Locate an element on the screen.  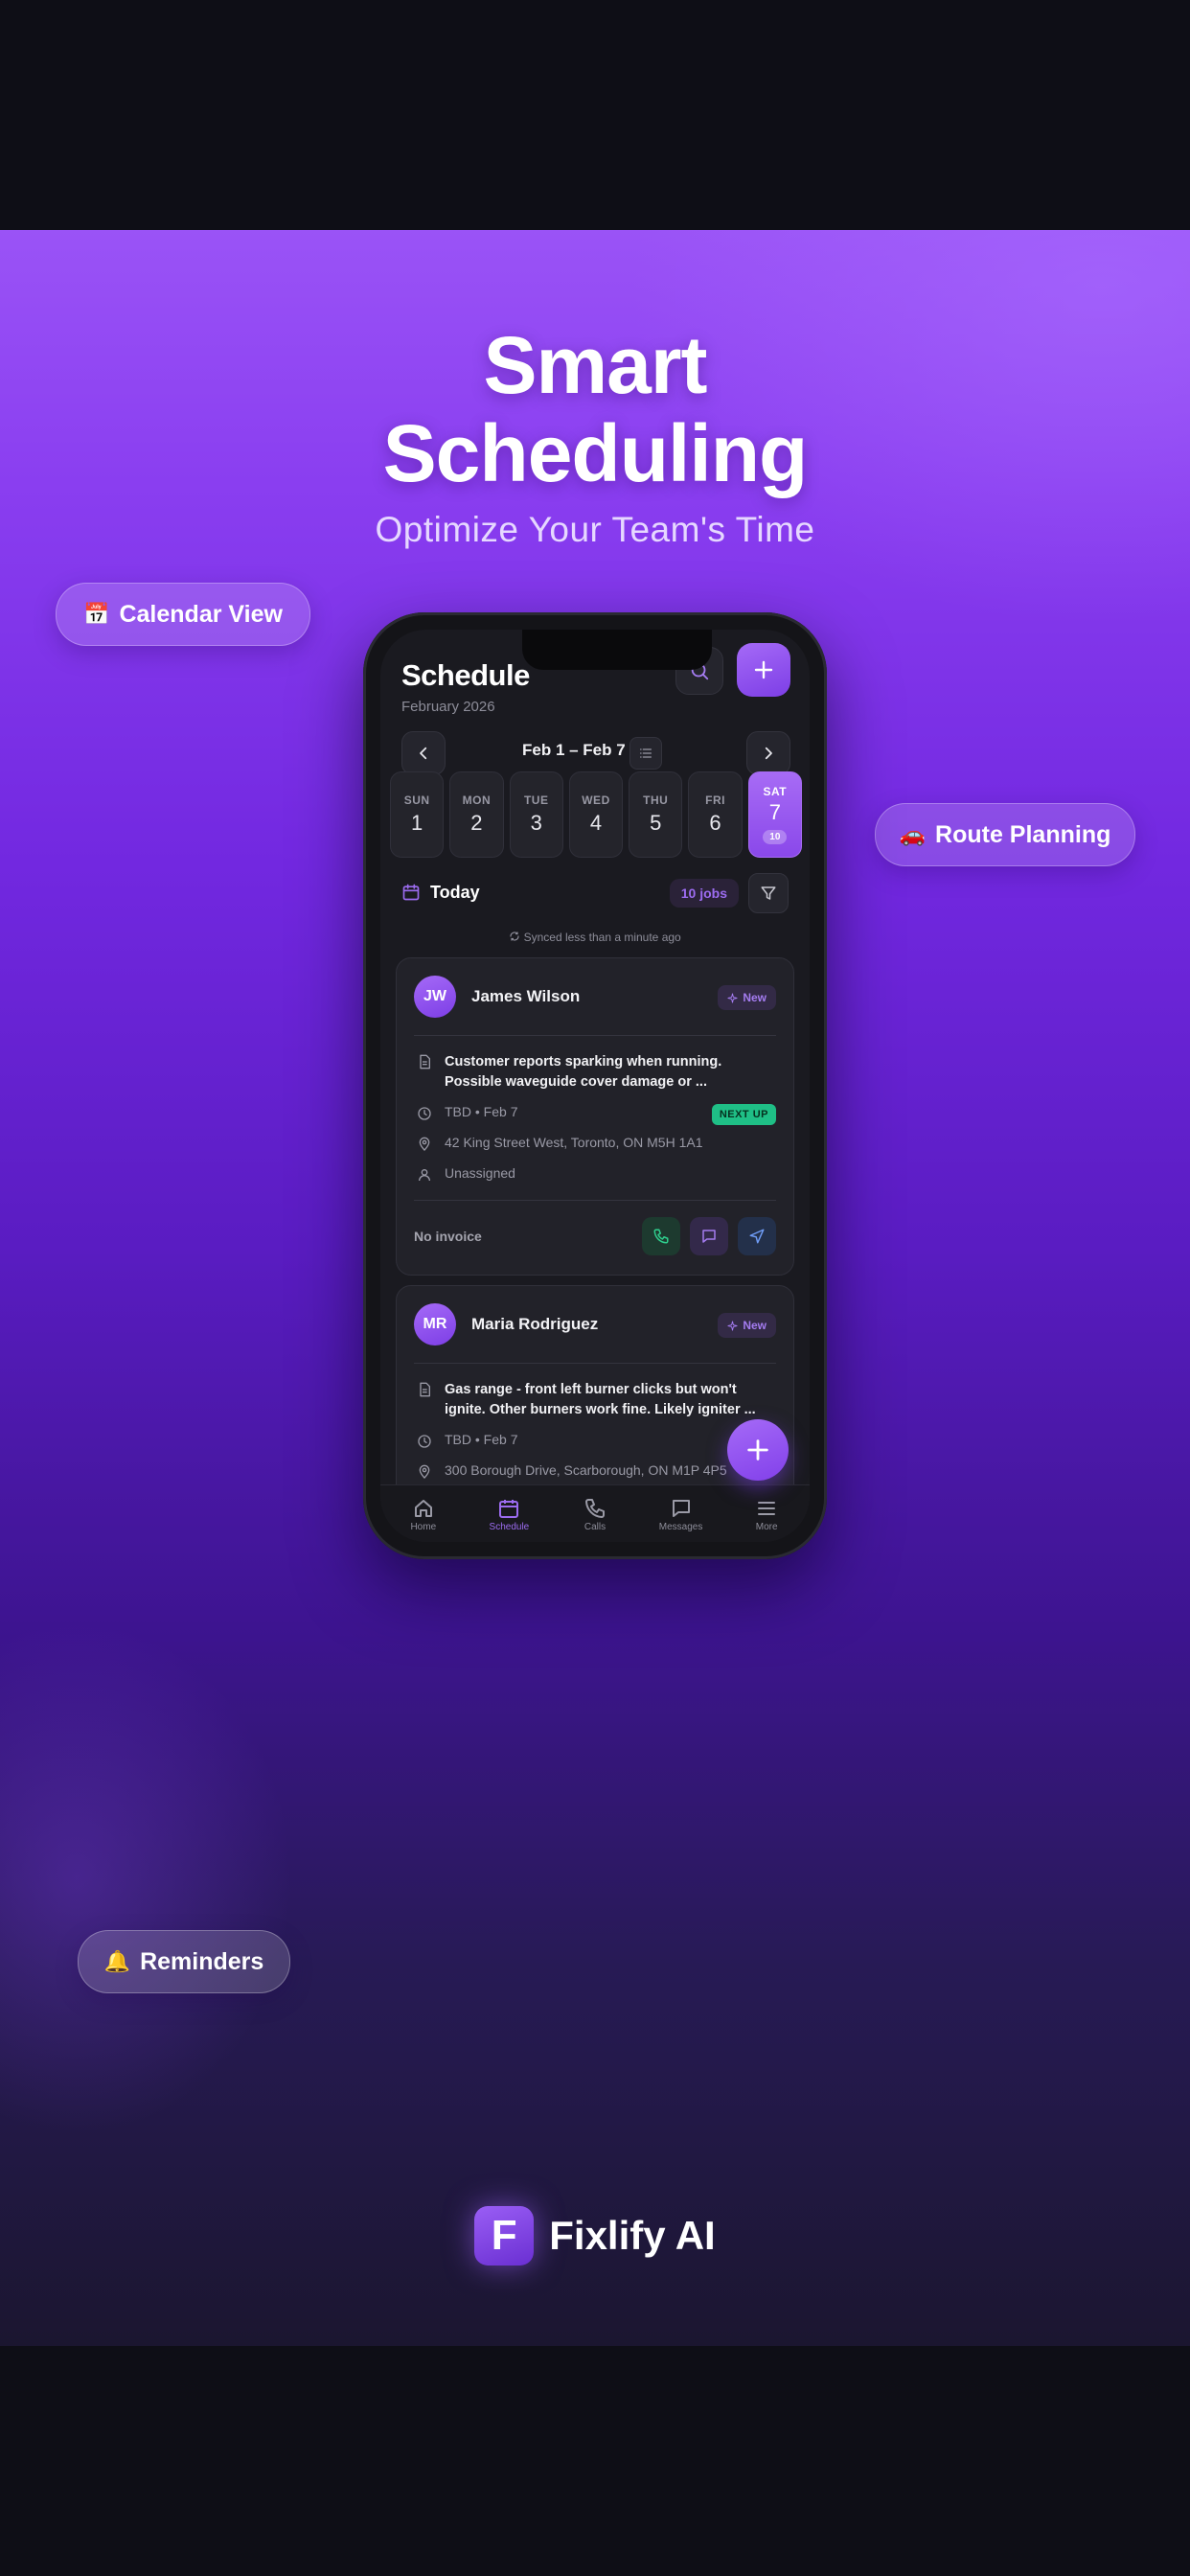
month-label: February 2026 is located at coordinates (448, 707).